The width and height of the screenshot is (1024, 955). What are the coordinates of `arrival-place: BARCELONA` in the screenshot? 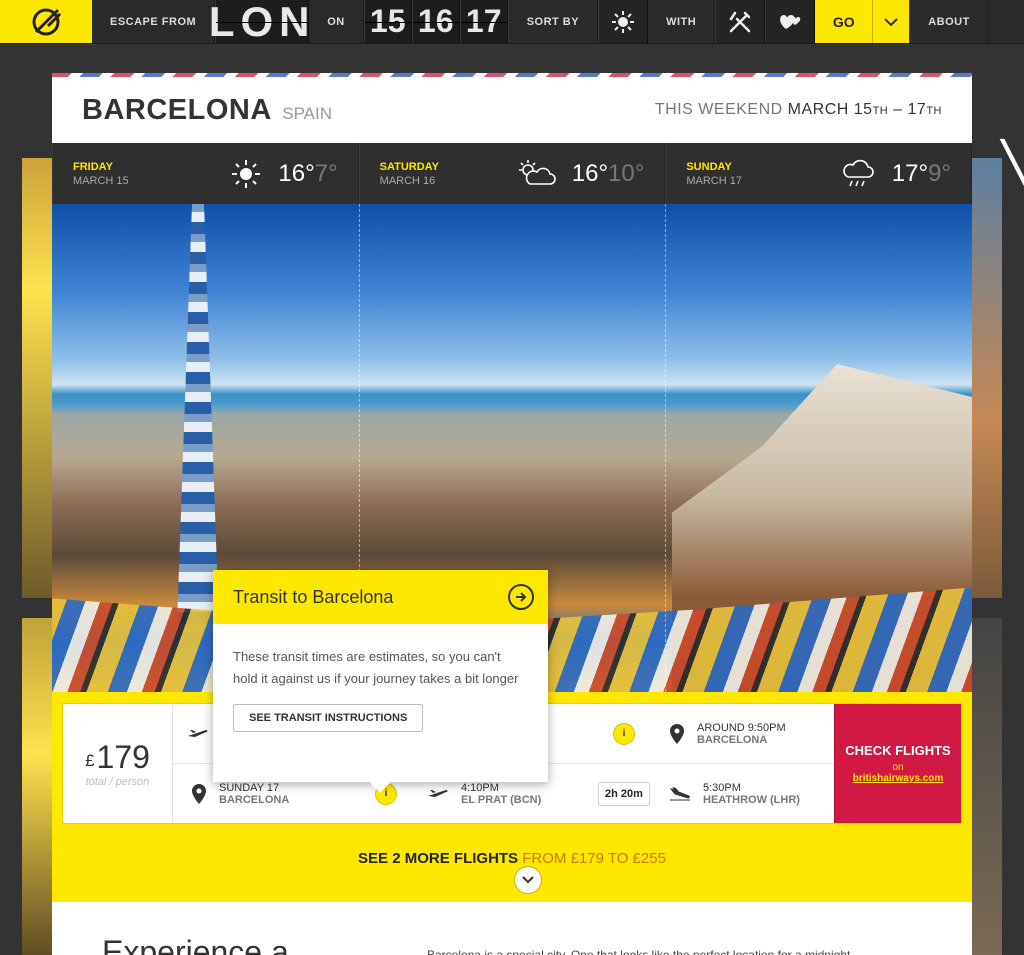 It's located at (732, 739).